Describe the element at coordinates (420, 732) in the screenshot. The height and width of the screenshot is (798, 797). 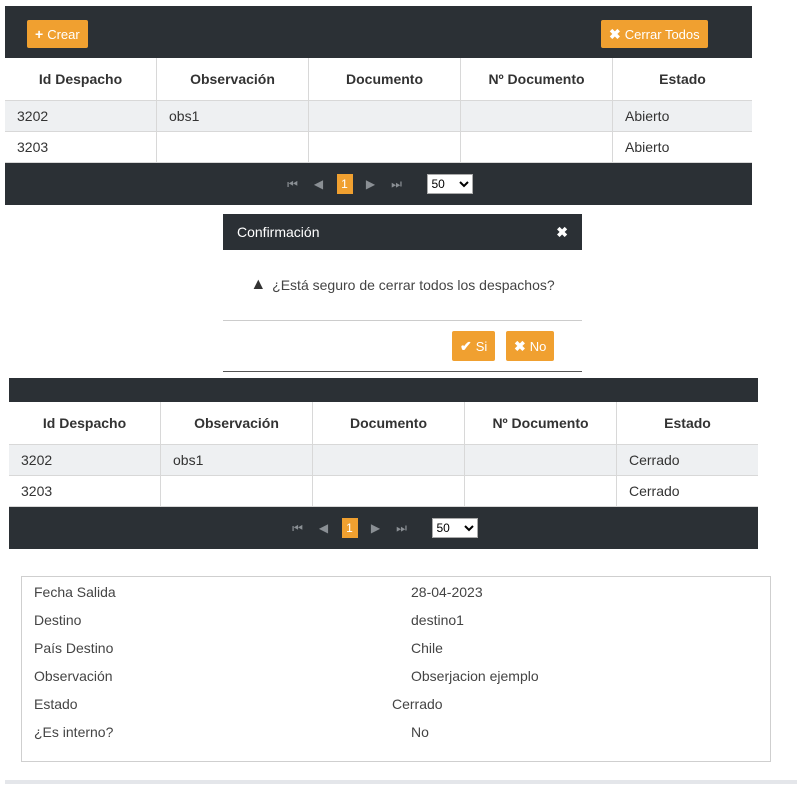
I see `detail-value: No` at that location.